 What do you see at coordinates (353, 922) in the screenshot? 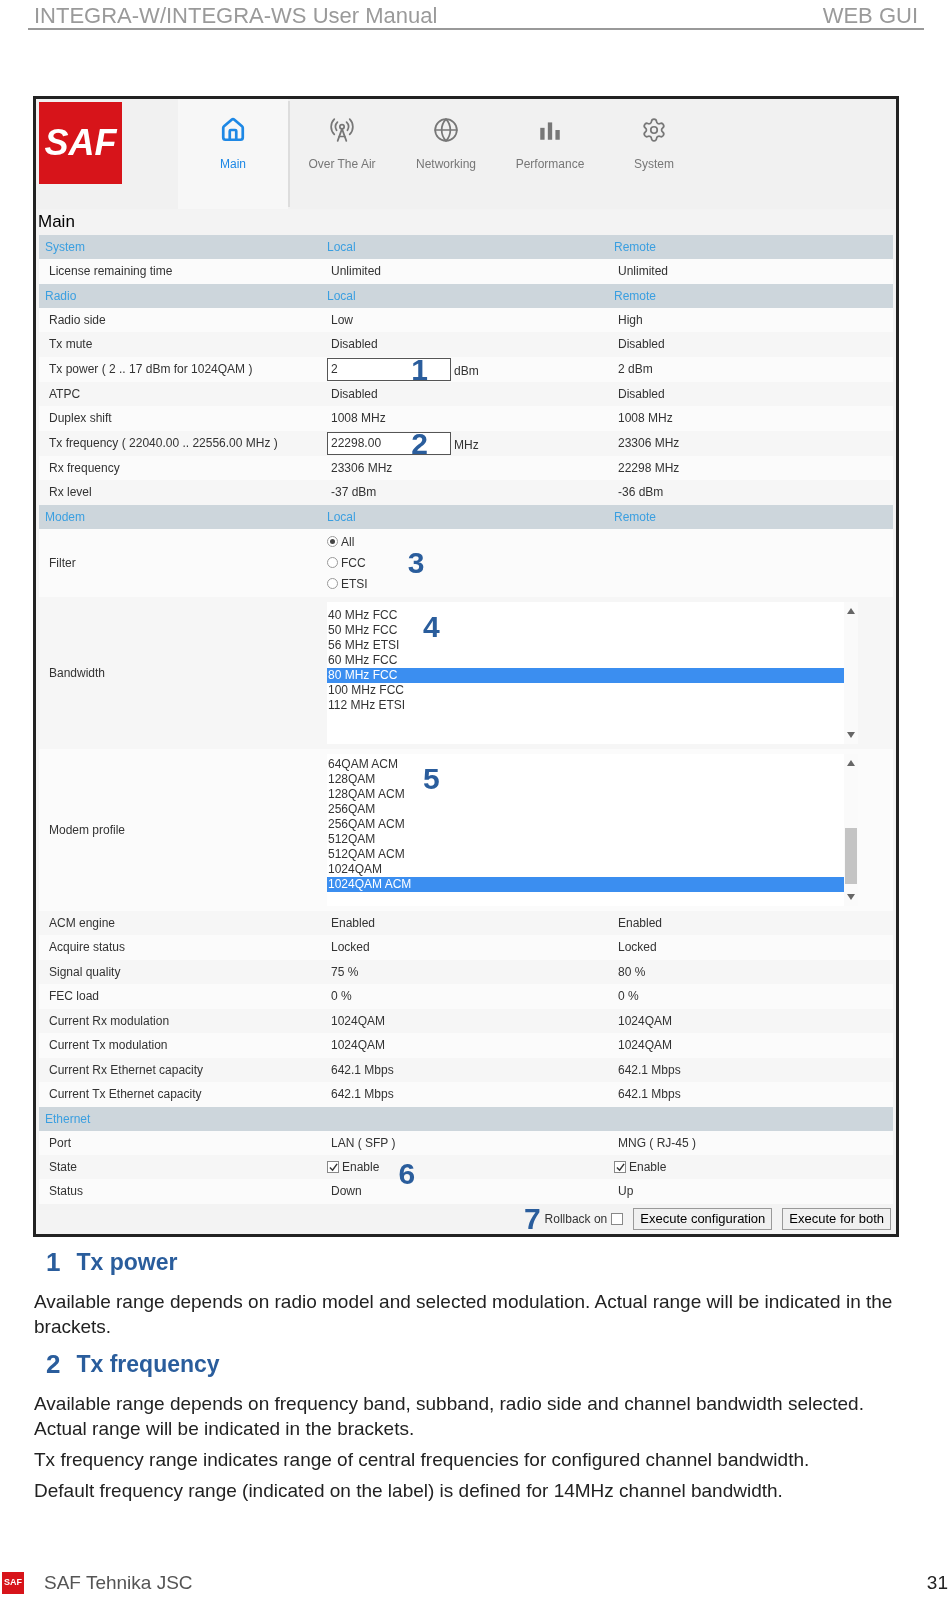
I see `local-value: Enabled` at bounding box center [353, 922].